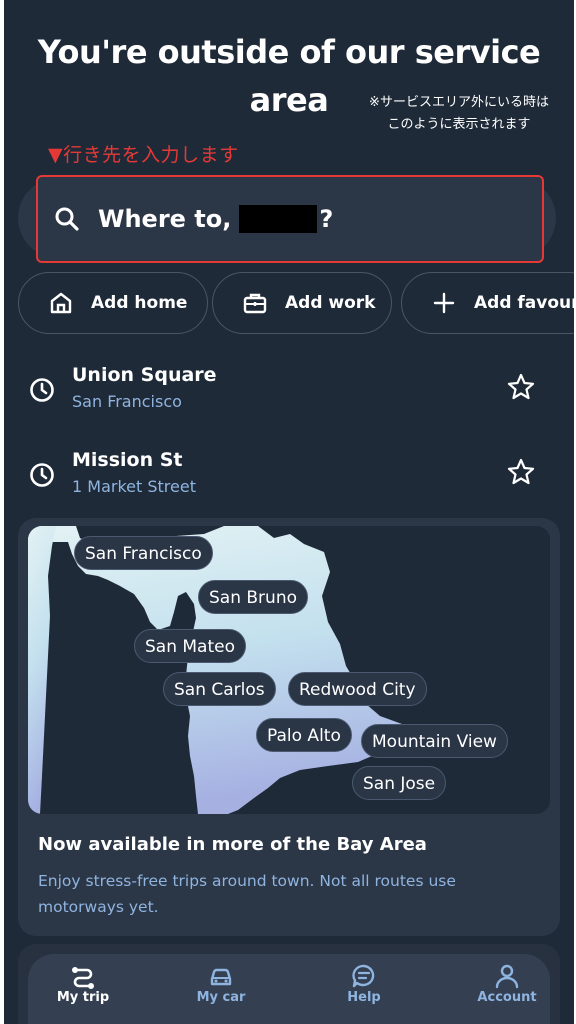 This screenshot has height=1024, width=576. What do you see at coordinates (364, 997) in the screenshot?
I see `tab-help-label: Help` at bounding box center [364, 997].